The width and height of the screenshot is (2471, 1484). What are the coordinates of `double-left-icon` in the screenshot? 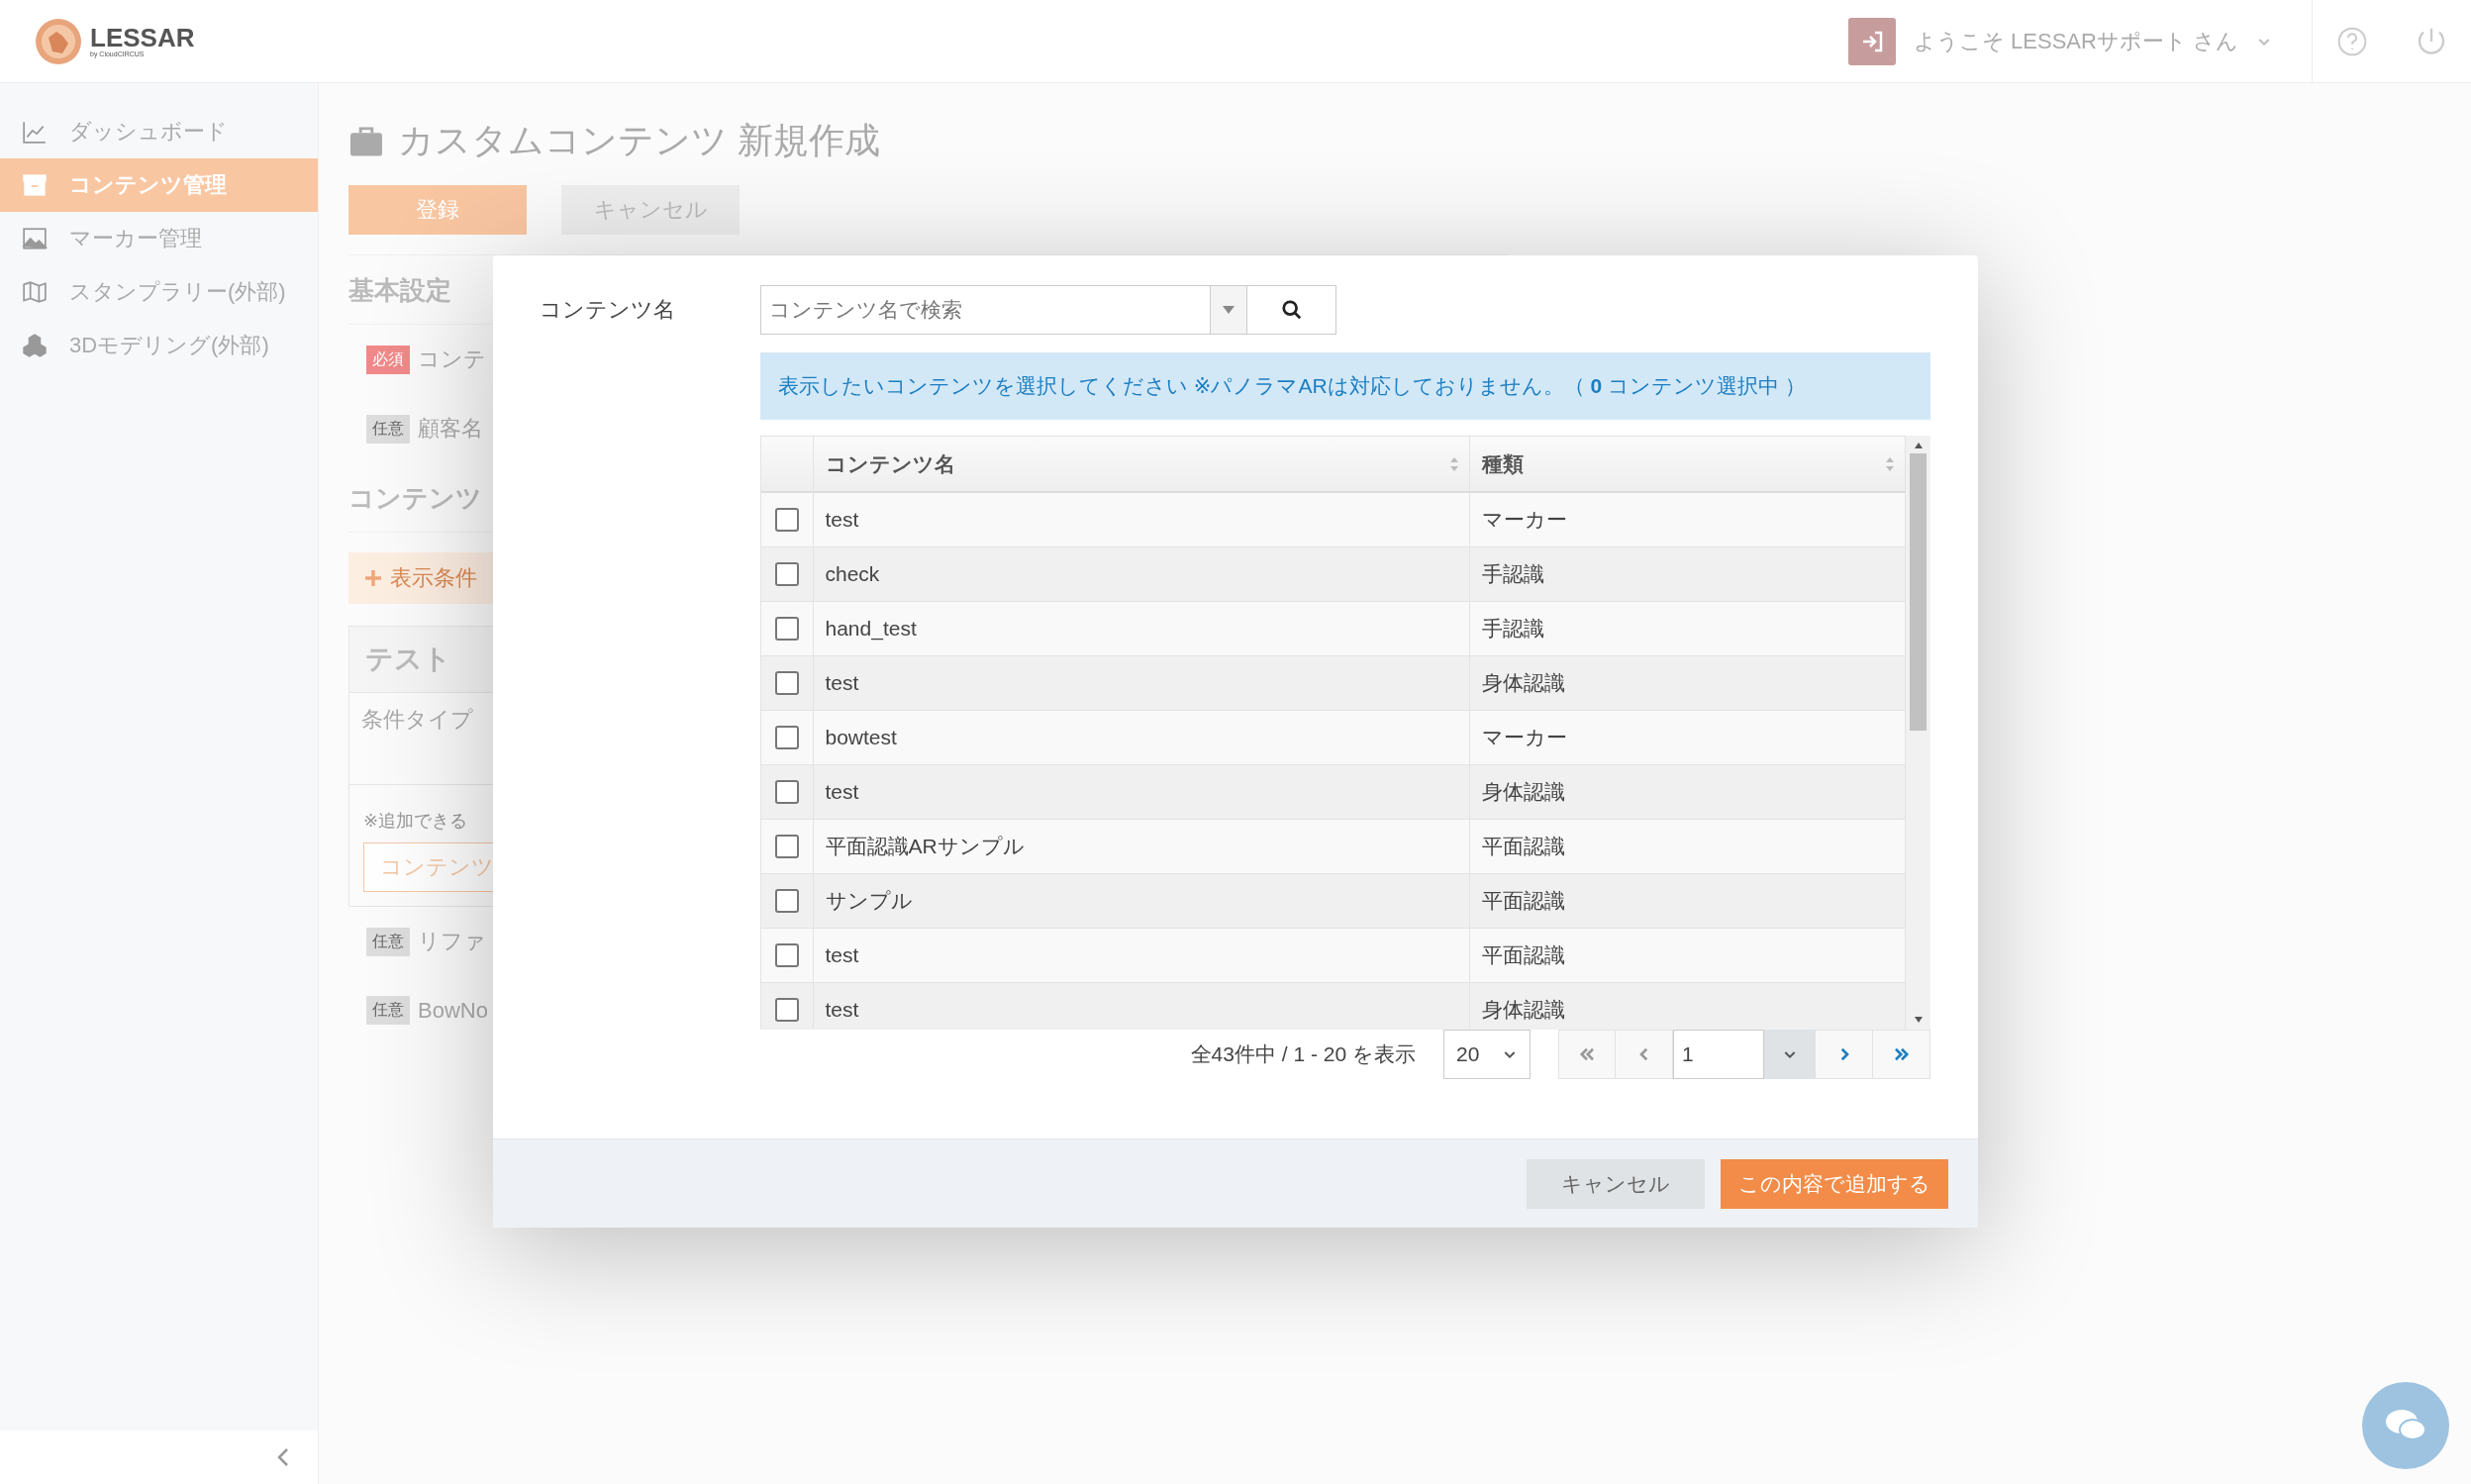 It's located at (1587, 1054).